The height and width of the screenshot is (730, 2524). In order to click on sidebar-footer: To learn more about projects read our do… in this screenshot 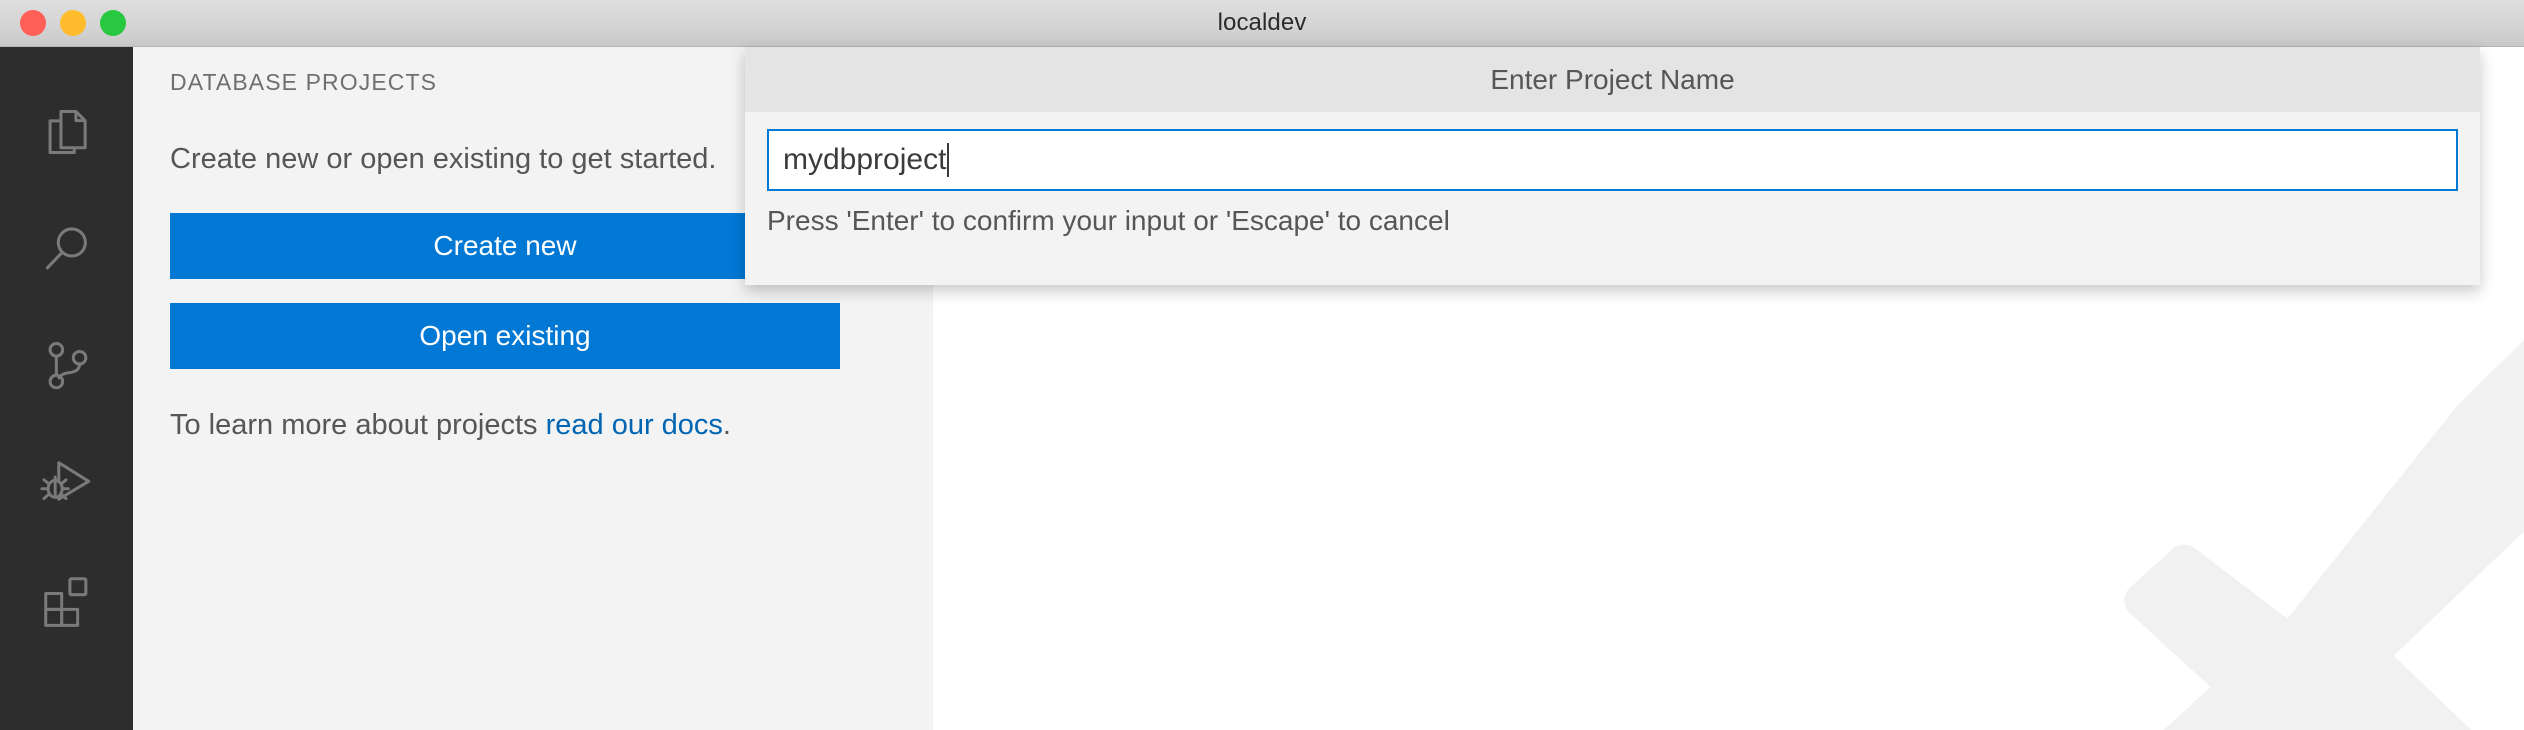, I will do `click(520, 425)`.